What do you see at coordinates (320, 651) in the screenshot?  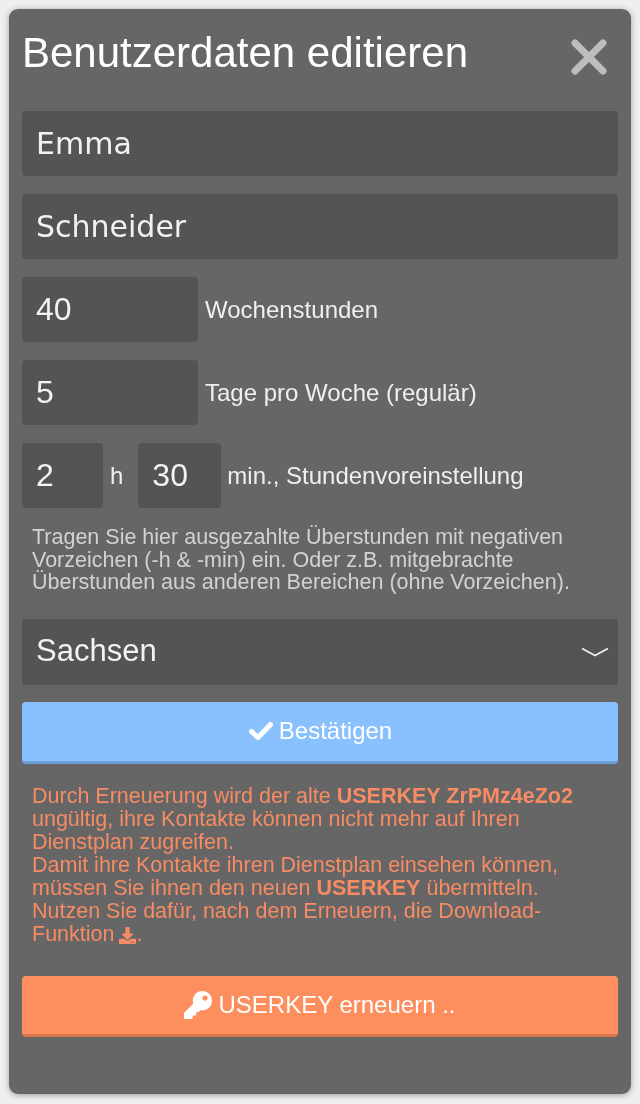 I see `region-select: Sachsen` at bounding box center [320, 651].